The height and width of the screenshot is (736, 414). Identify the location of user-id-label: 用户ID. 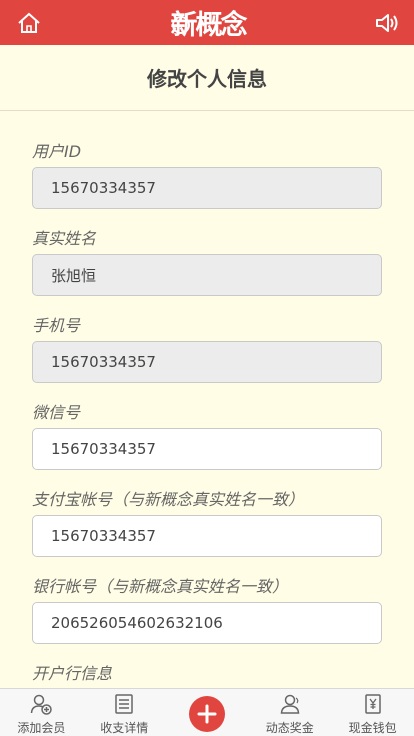
(57, 151).